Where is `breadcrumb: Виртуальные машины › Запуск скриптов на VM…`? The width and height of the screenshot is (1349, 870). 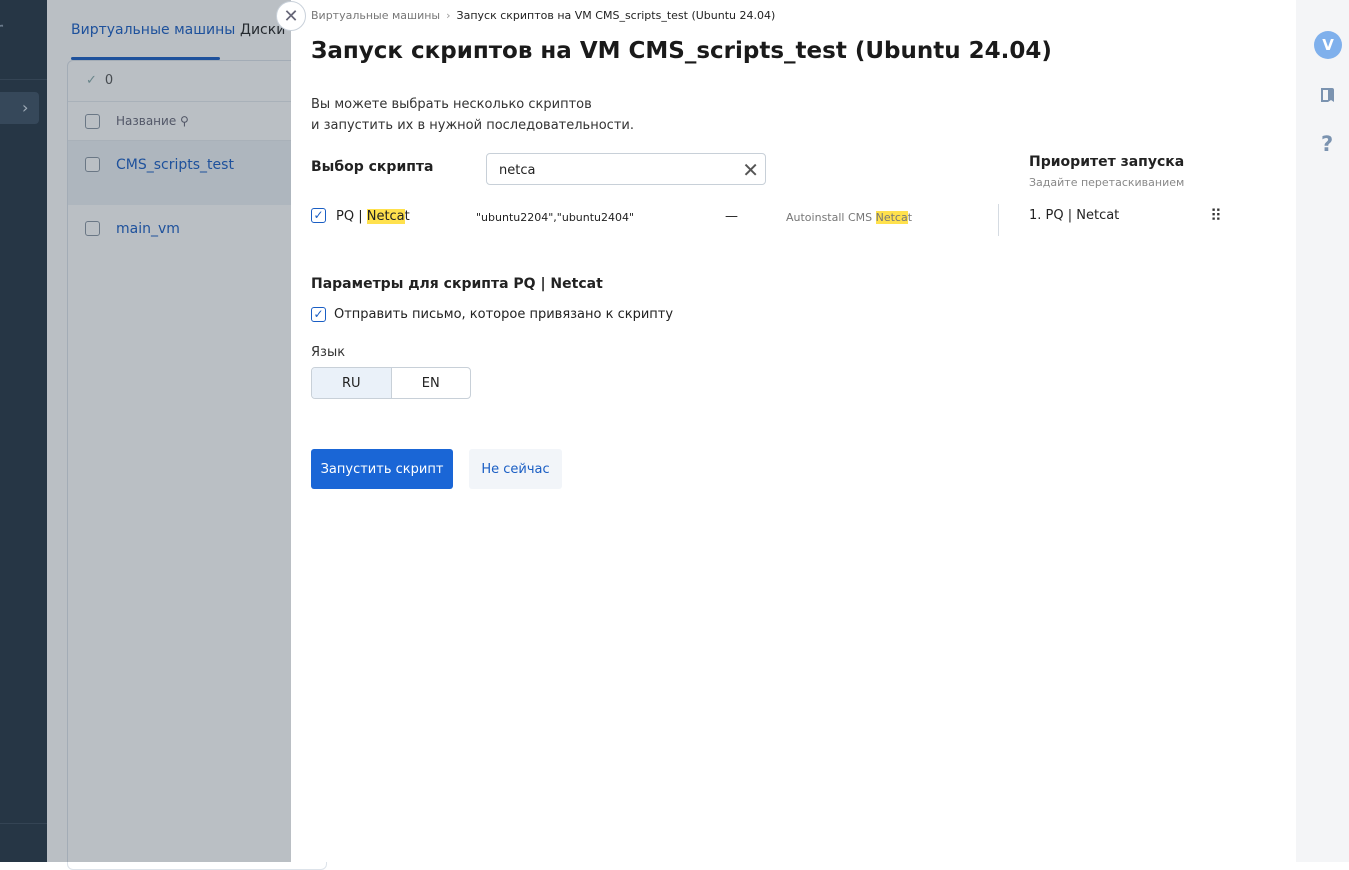
breadcrumb: Виртуальные машины › Запуск скриптов на VM… is located at coordinates (543, 15).